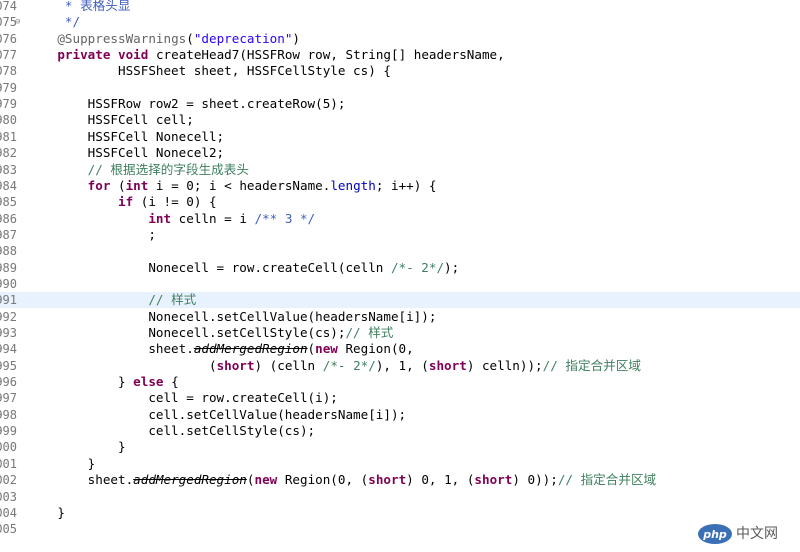 The width and height of the screenshot is (800, 552). I want to click on code-line: 004 }, so click(400, 513).